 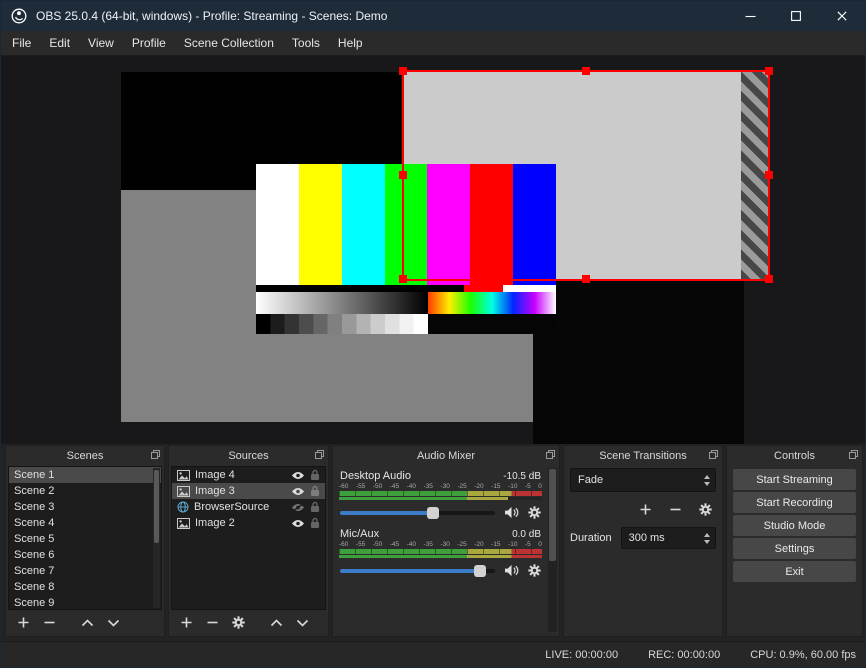 What do you see at coordinates (21, 43) in the screenshot?
I see `menu-file: File` at bounding box center [21, 43].